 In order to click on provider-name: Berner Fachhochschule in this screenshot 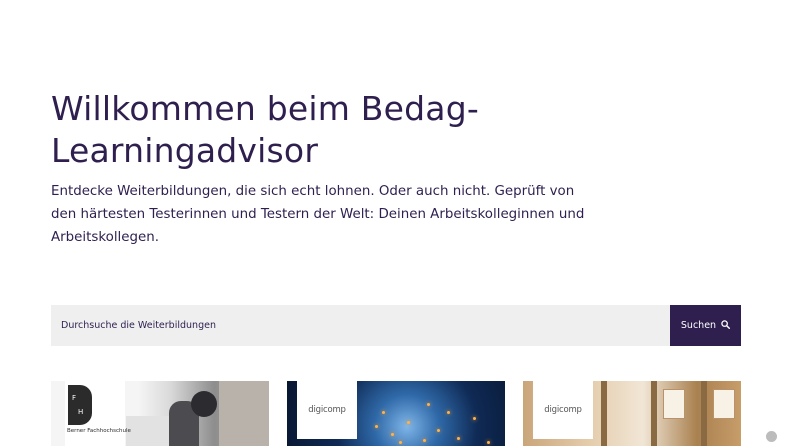, I will do `click(99, 431)`.